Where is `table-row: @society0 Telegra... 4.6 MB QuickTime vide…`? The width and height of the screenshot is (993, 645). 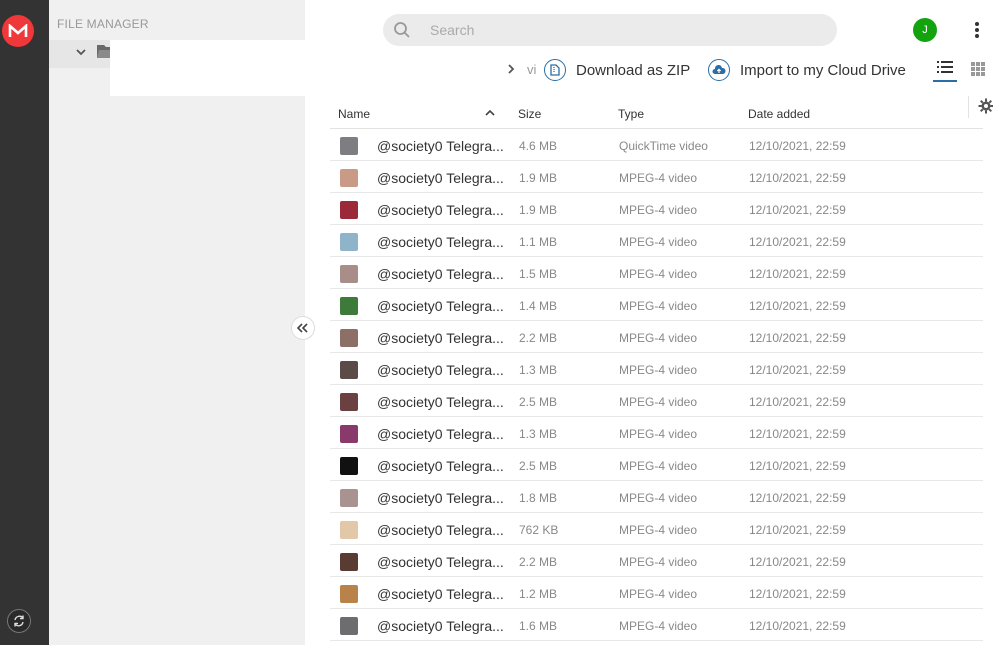
table-row: @society0 Telegra... 4.6 MB QuickTime vide… is located at coordinates (656, 145).